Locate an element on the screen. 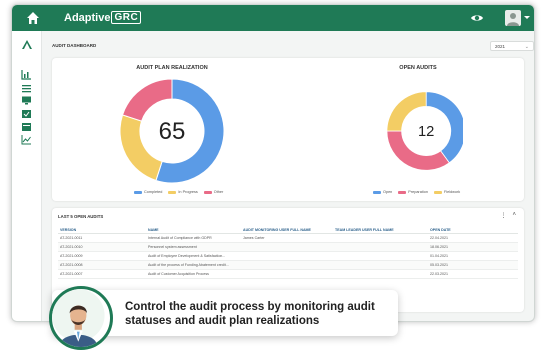  legend-plan-realization: Completed In Progress Other is located at coordinates (178, 192).